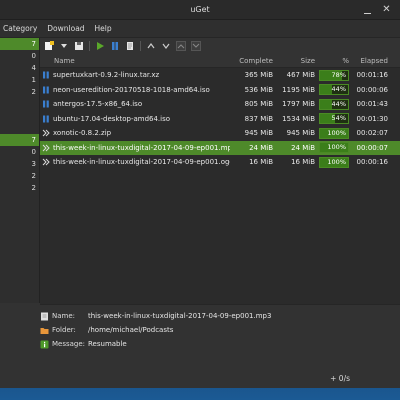  Describe the element at coordinates (103, 28) in the screenshot. I see `menu-help: Help` at that location.